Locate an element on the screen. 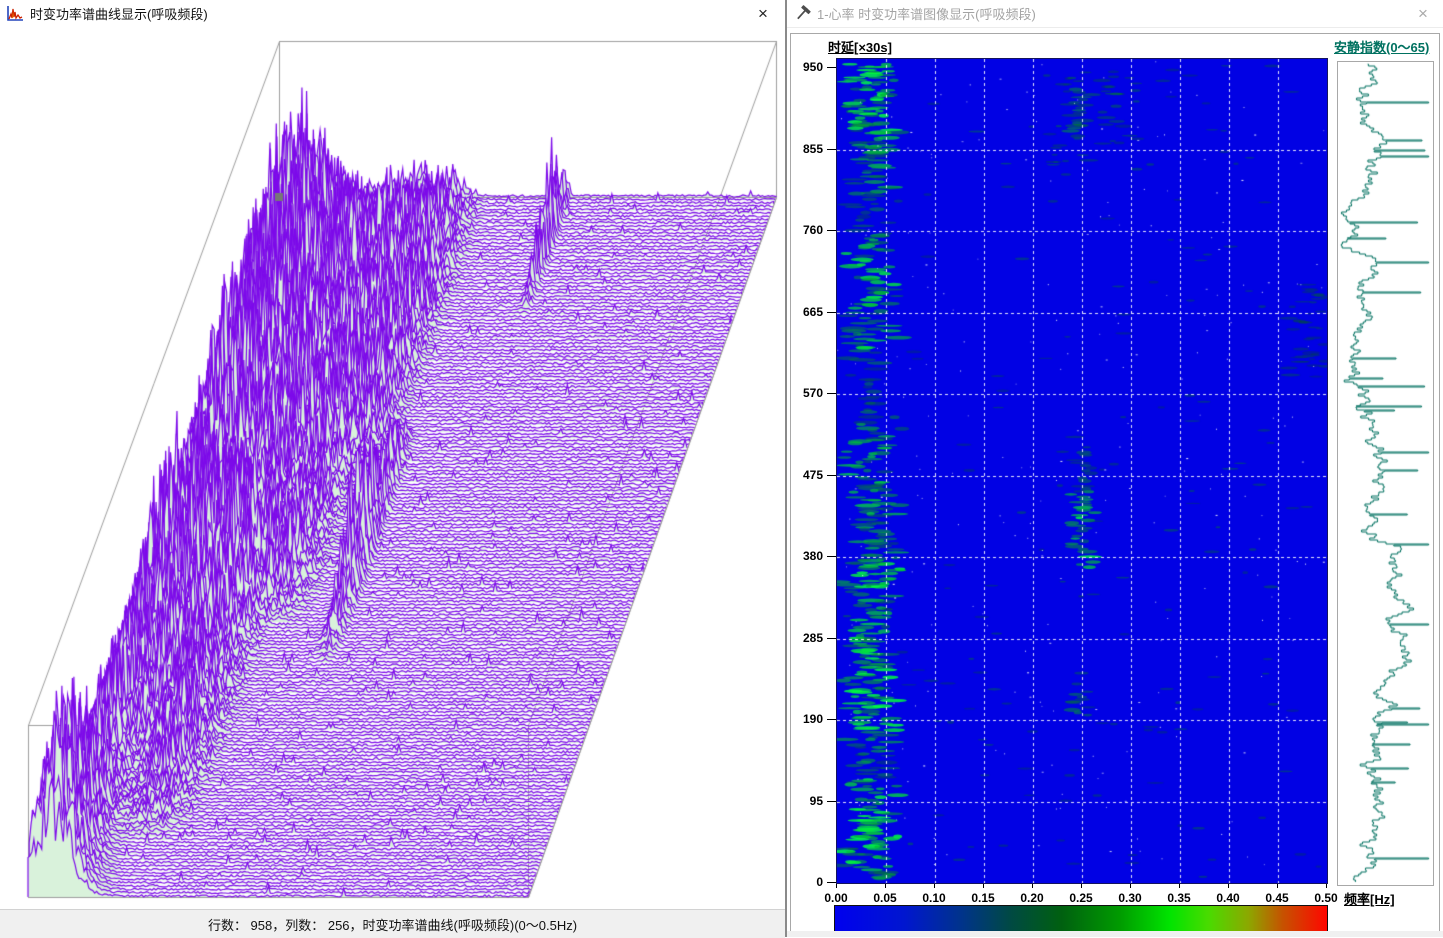  status-text: 行数： 958，列数： 256，时变功率谱曲线(呼吸频段)(0～0.5Hz) is located at coordinates (392, 925).